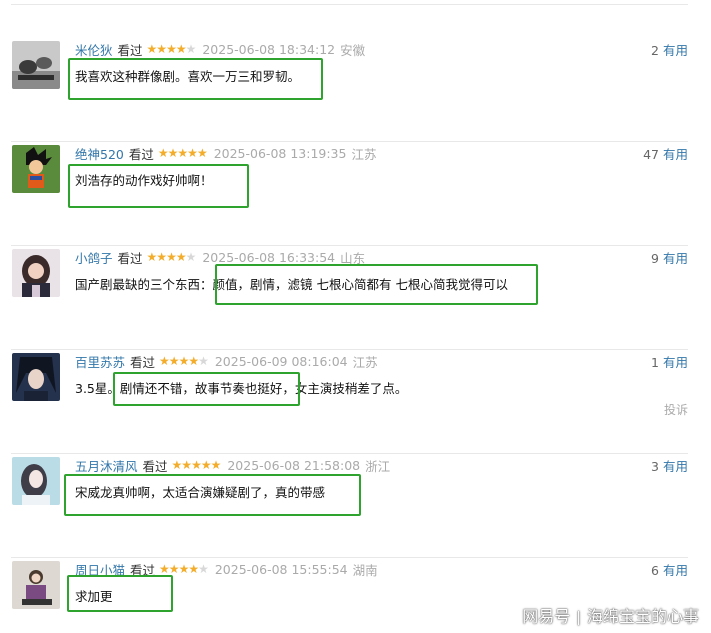 The width and height of the screenshot is (711, 633). Describe the element at coordinates (651, 154) in the screenshot. I see `vote-count: 47` at that location.